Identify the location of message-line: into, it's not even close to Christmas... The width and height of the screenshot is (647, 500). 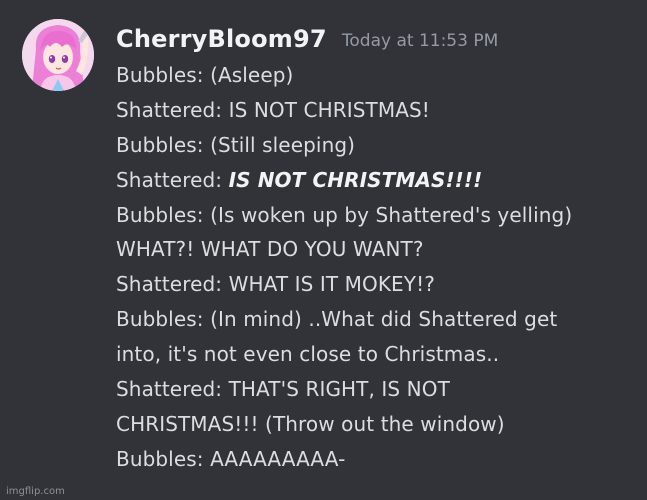
(376, 354).